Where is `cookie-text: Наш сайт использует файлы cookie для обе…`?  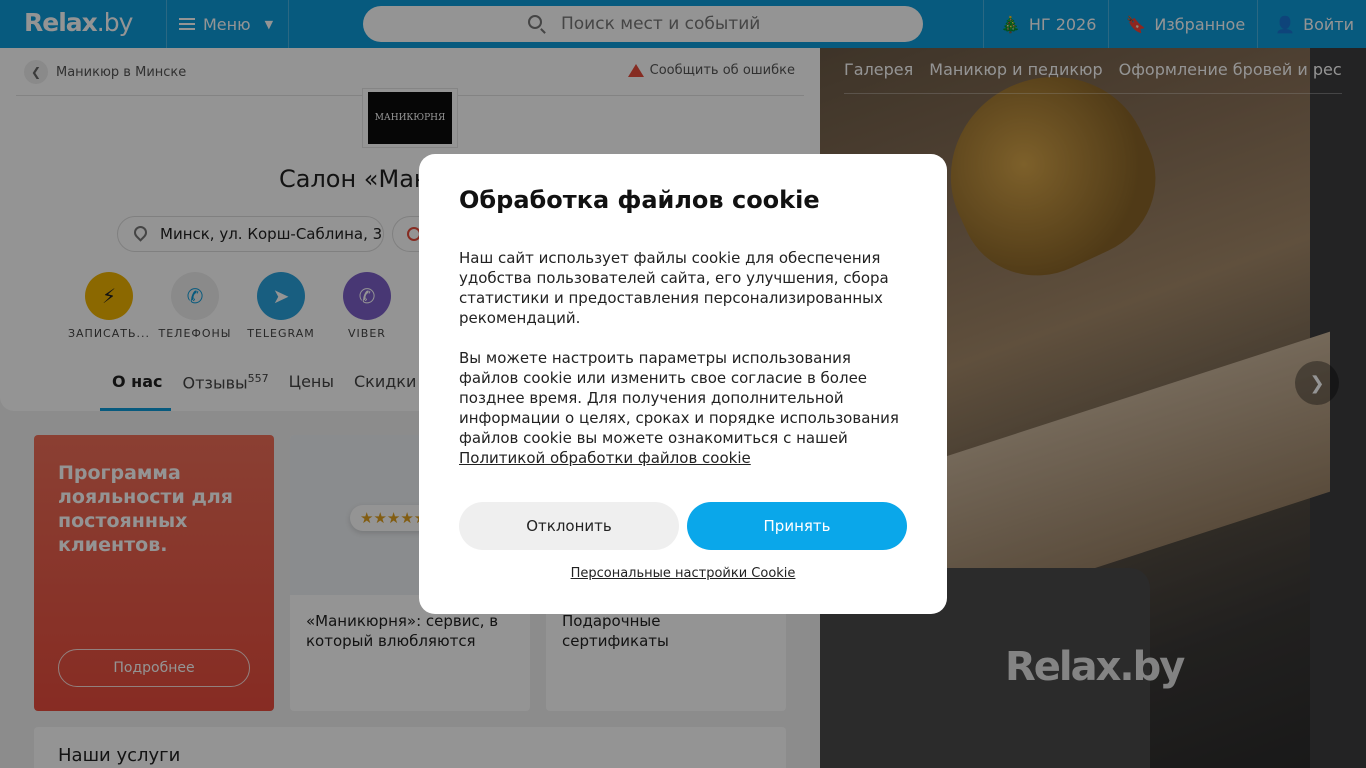 cookie-text: Наш сайт использует файлы cookie для обе… is located at coordinates (674, 288).